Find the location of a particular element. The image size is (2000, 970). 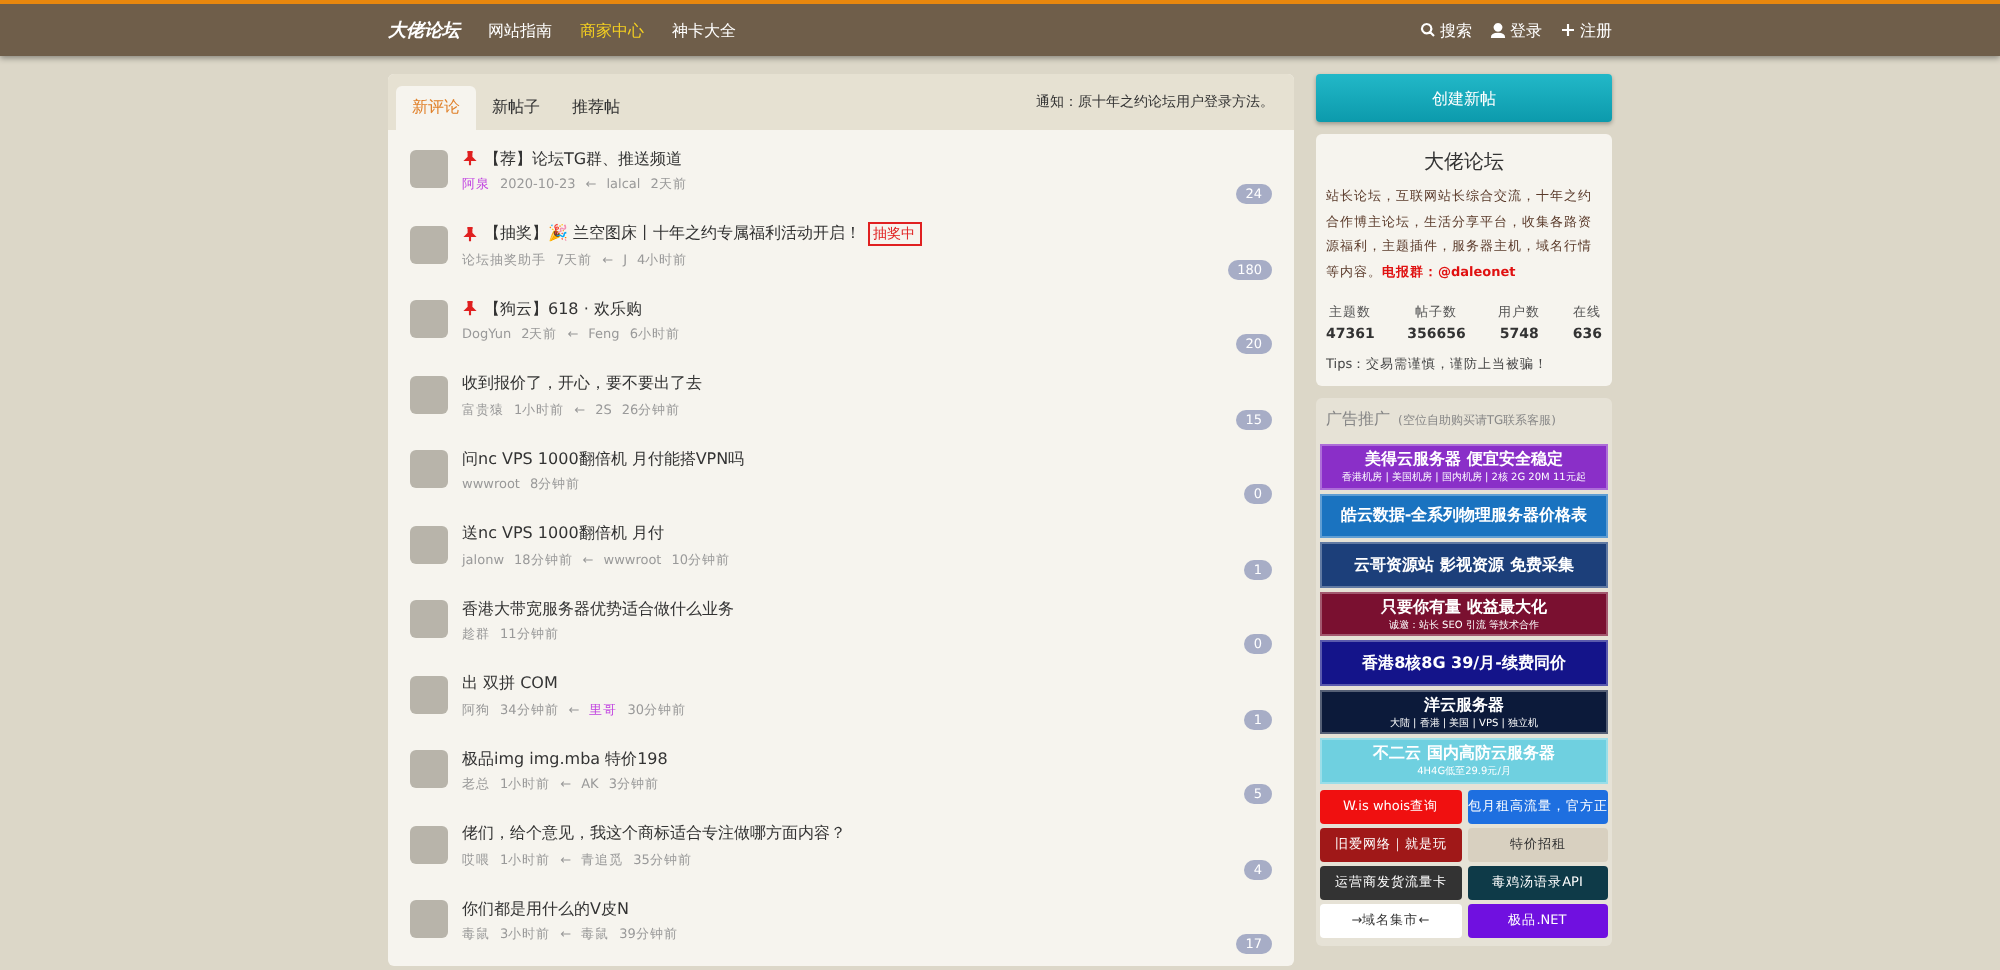

register-link: 注册 is located at coordinates (1586, 30).